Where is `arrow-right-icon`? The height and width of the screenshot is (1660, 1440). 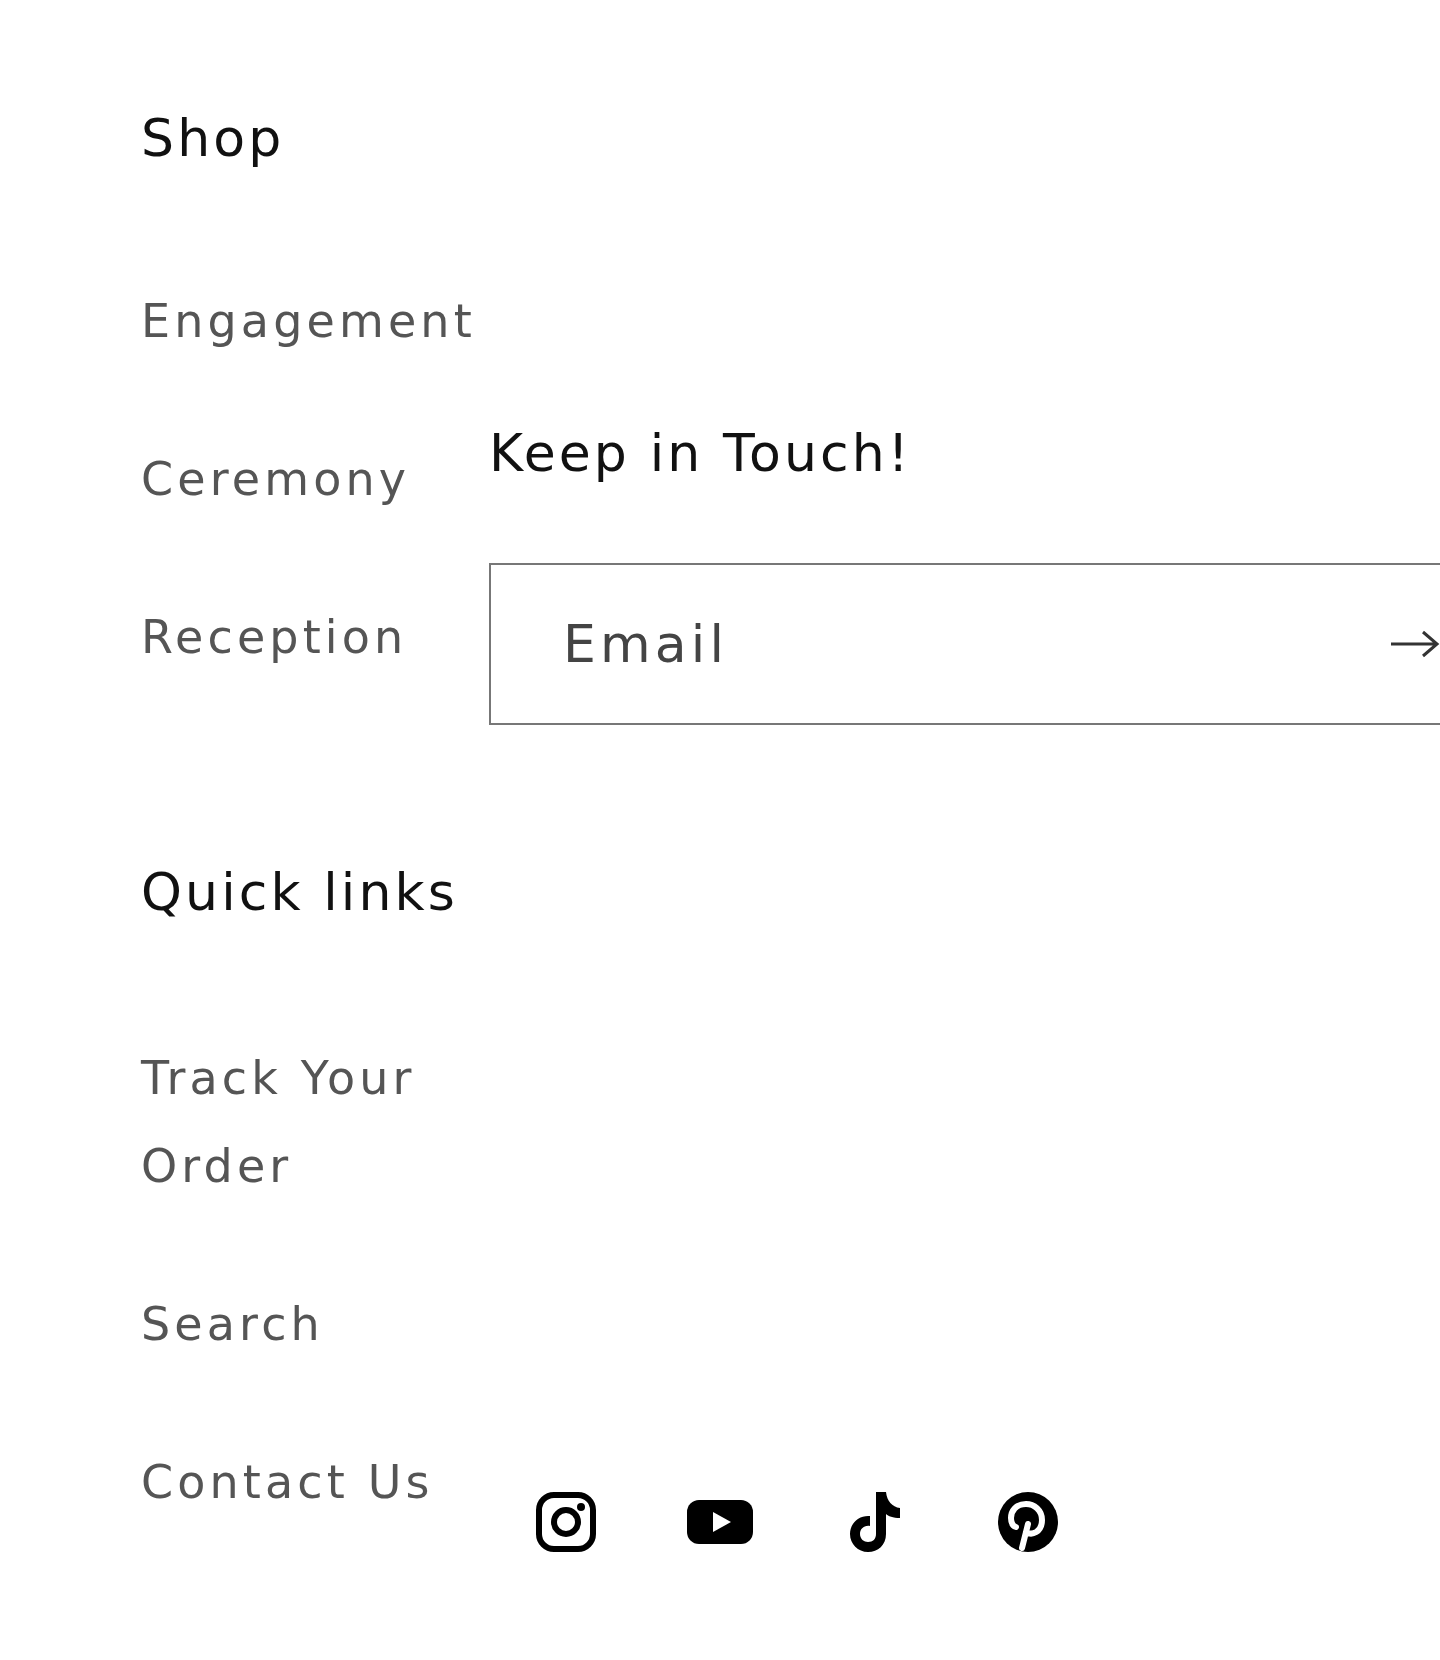
arrow-right-icon is located at coordinates (1414, 644).